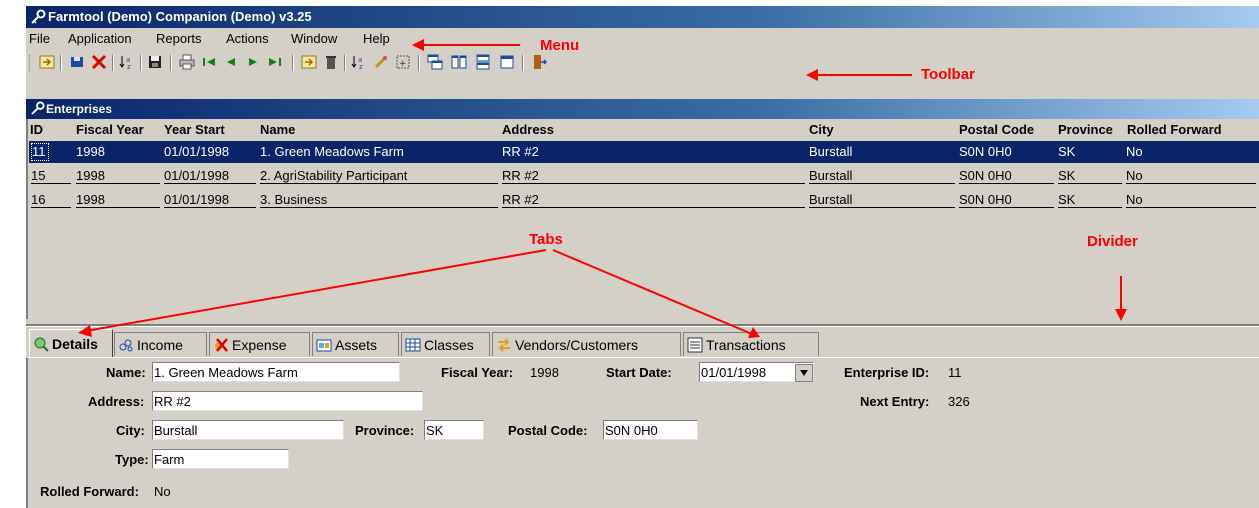  I want to click on annotation-toolbar: Toolbar, so click(948, 74).